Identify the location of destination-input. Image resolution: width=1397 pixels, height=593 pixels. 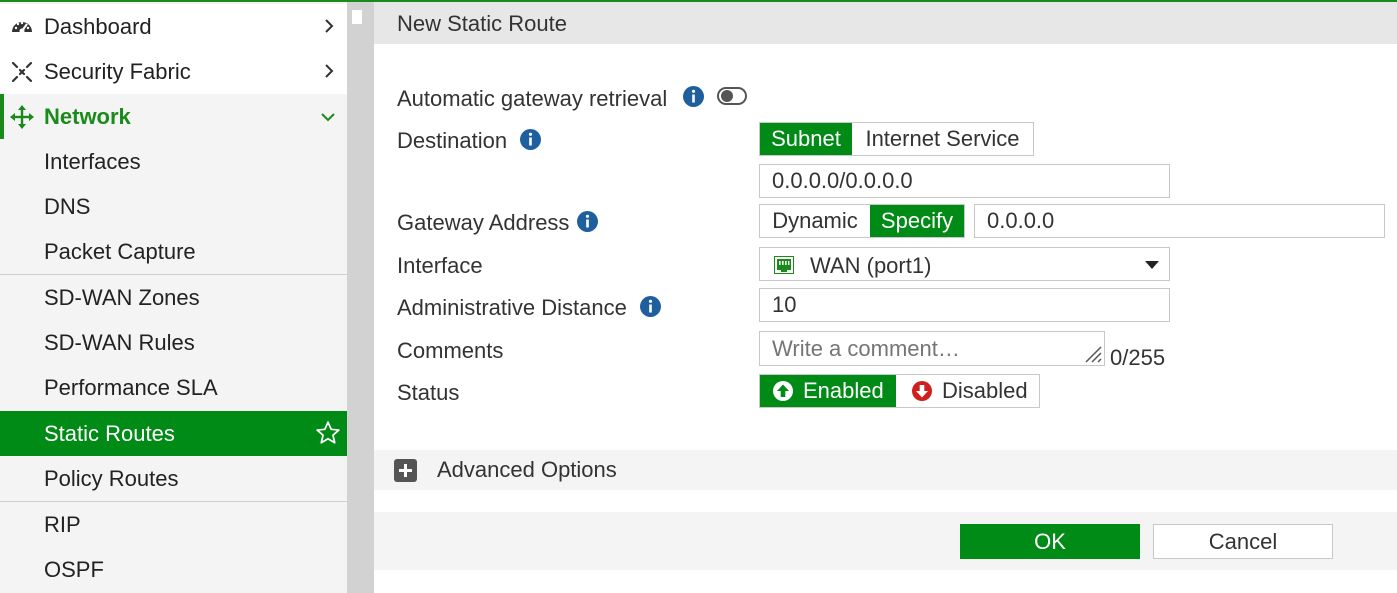
(964, 181).